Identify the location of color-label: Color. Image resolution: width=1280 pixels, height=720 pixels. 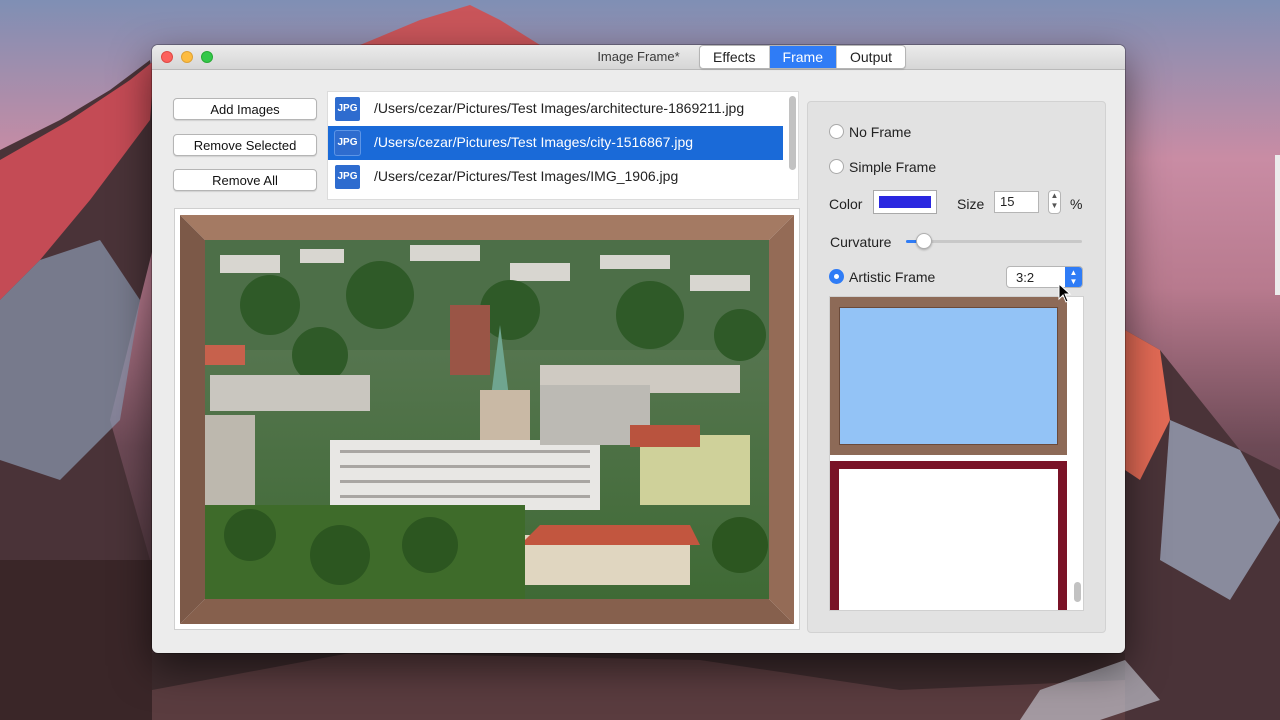
(846, 204).